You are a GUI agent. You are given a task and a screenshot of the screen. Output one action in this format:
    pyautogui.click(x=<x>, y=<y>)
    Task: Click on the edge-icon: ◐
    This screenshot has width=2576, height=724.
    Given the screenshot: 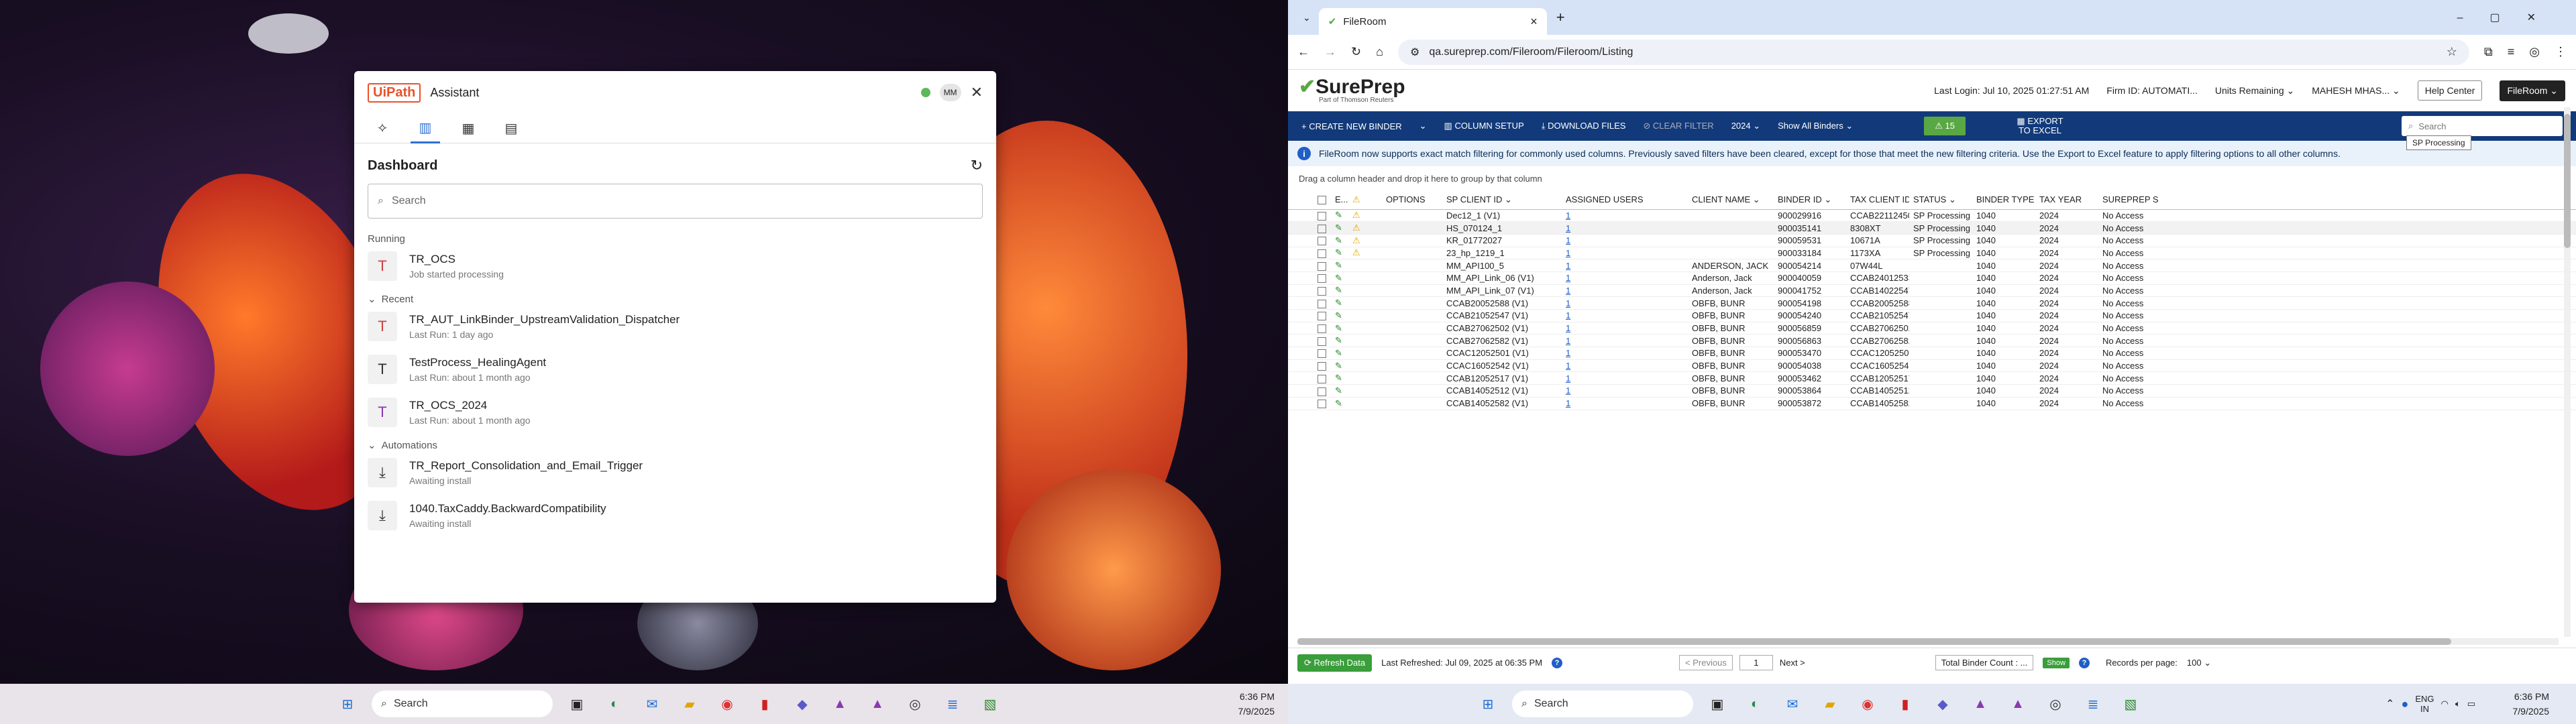 What is the action you would take?
    pyautogui.click(x=1754, y=703)
    